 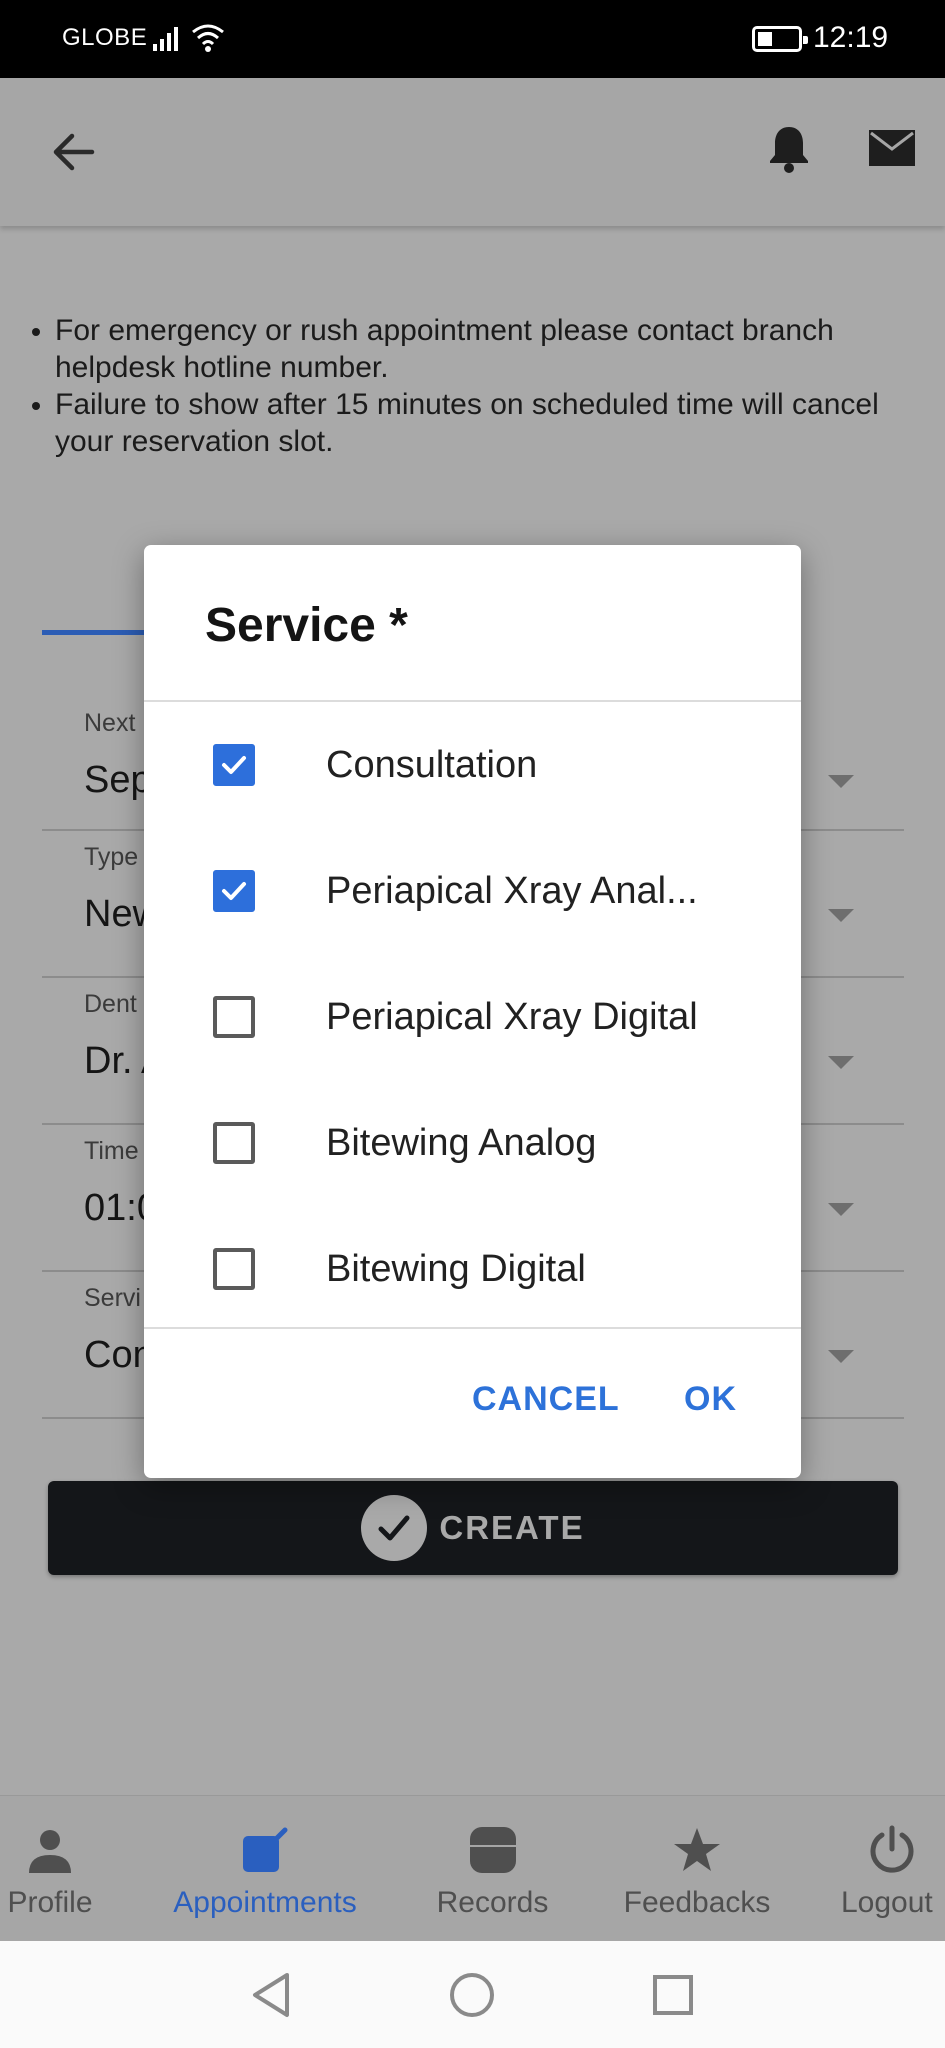 What do you see at coordinates (50, 1902) in the screenshot?
I see `nav-label: Profile` at bounding box center [50, 1902].